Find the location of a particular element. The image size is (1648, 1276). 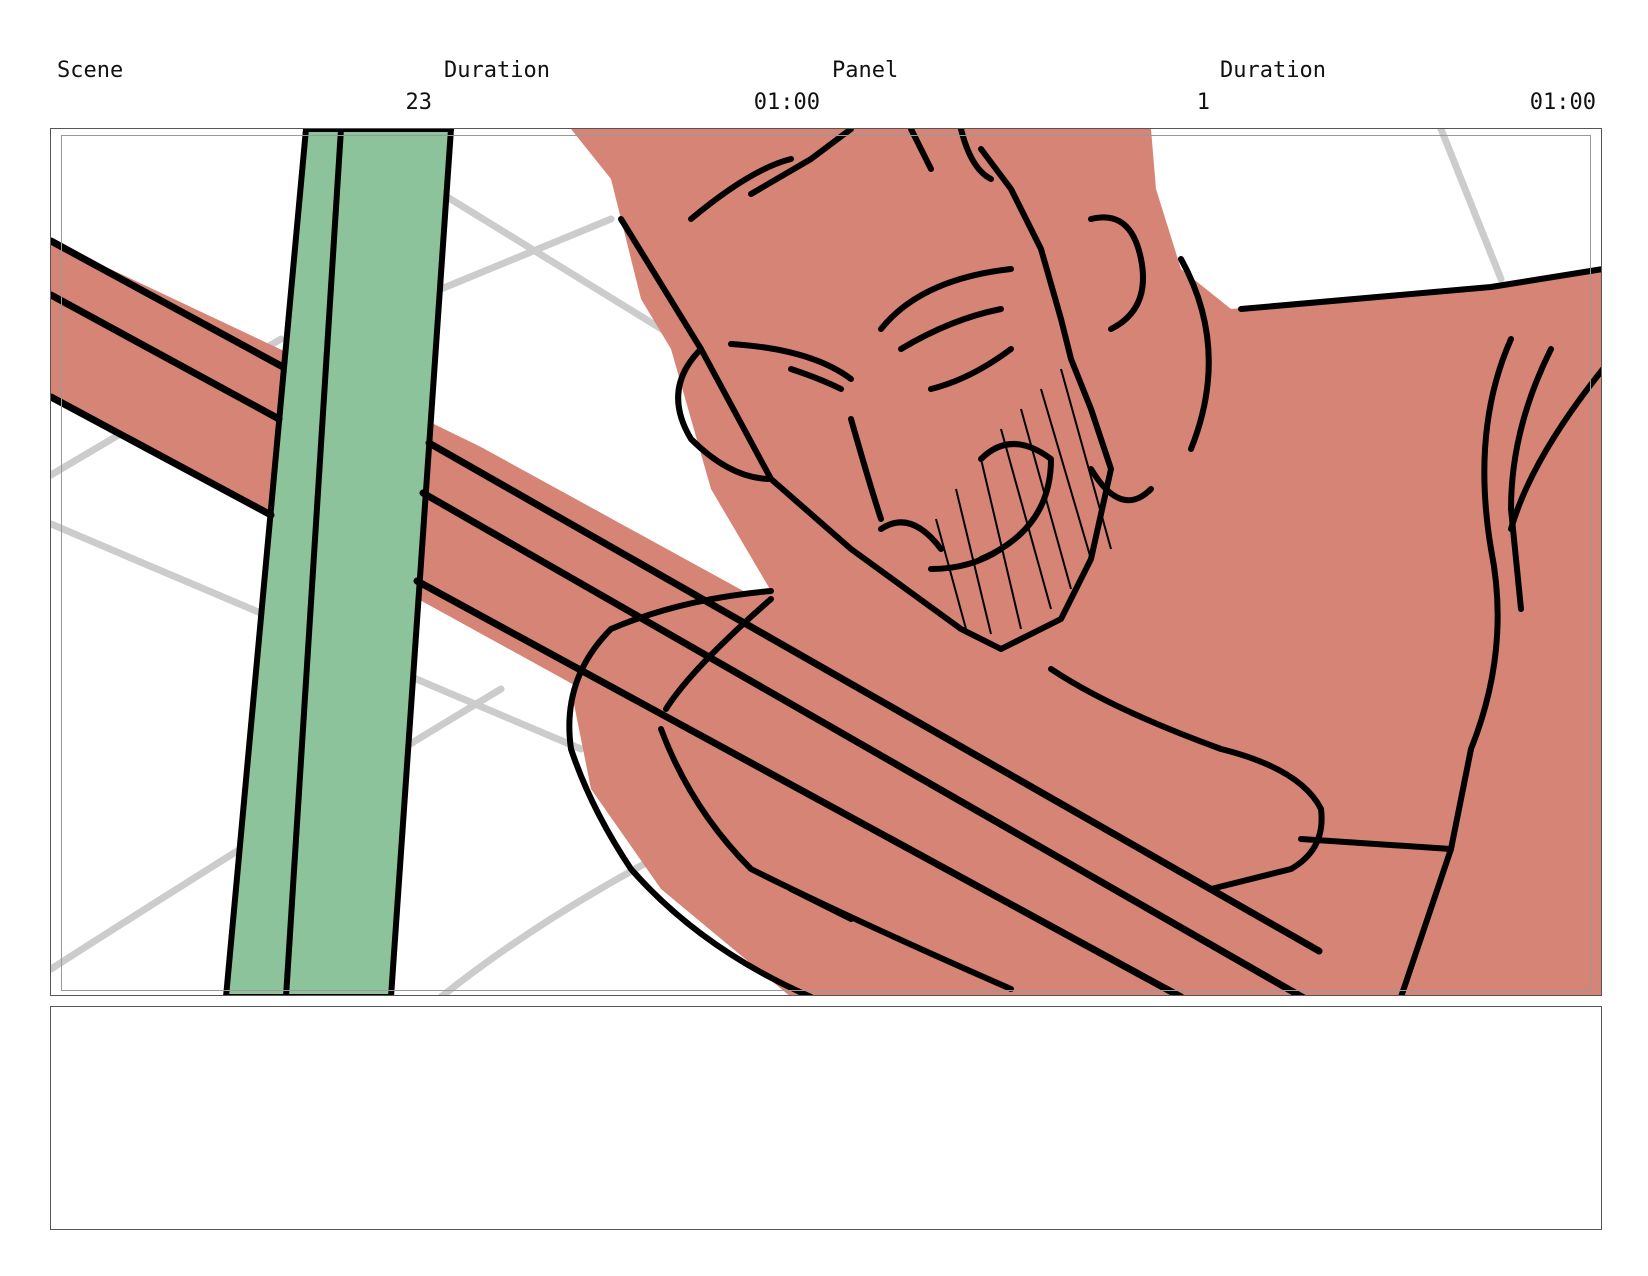

duration-label-scene: Duration is located at coordinates (497, 70).